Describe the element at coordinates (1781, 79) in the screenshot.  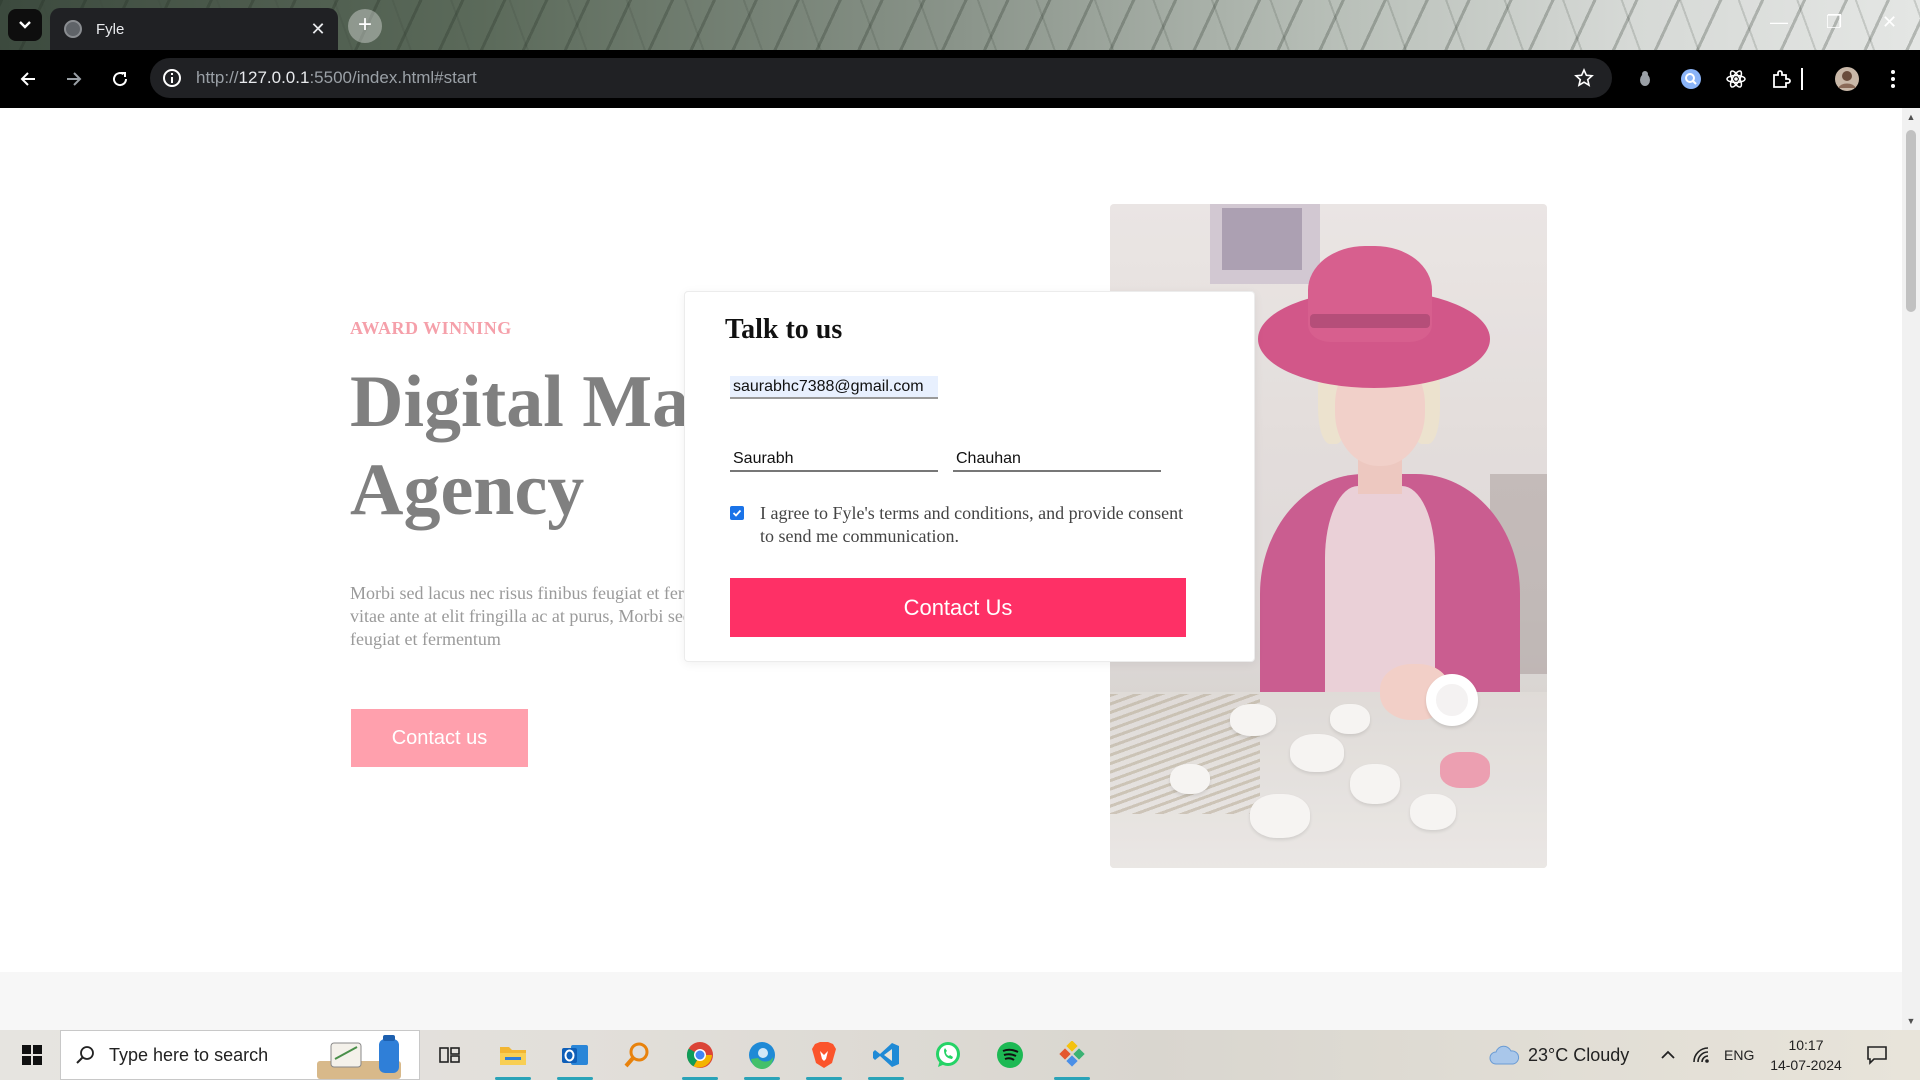
I see `extensions-puzzle-icon` at that location.